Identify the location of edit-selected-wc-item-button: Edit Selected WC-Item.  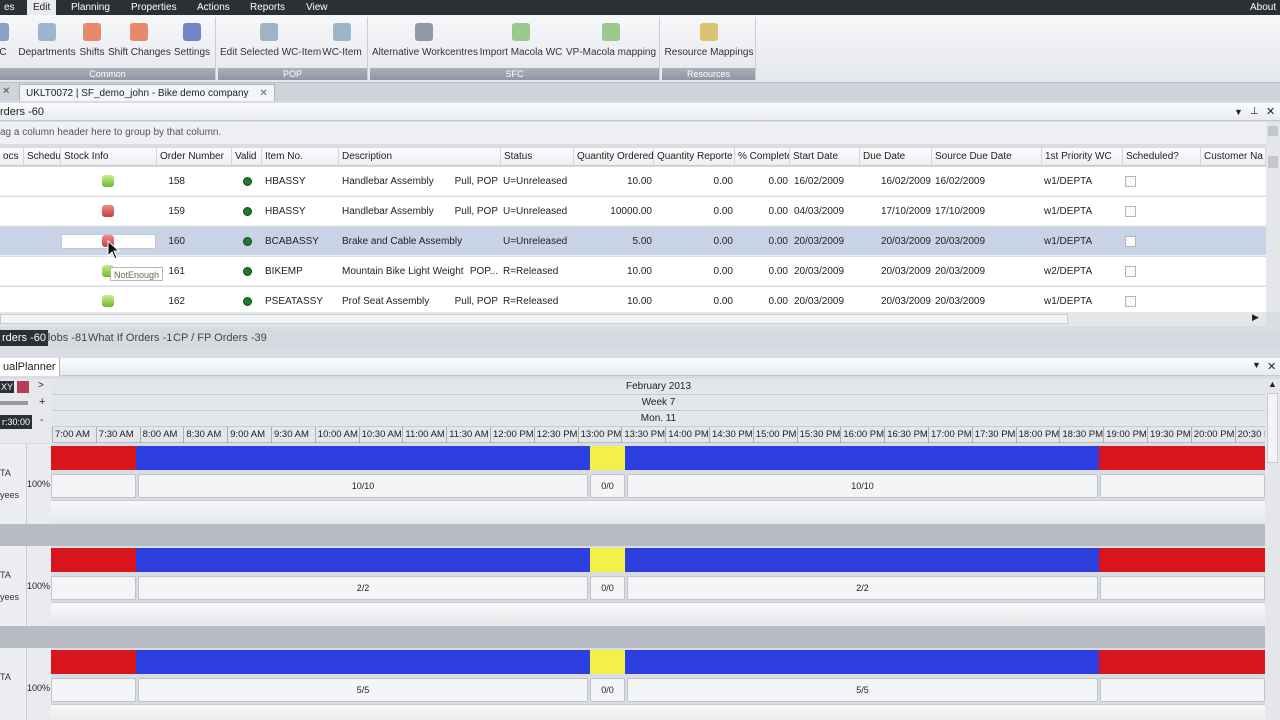
(270, 43).